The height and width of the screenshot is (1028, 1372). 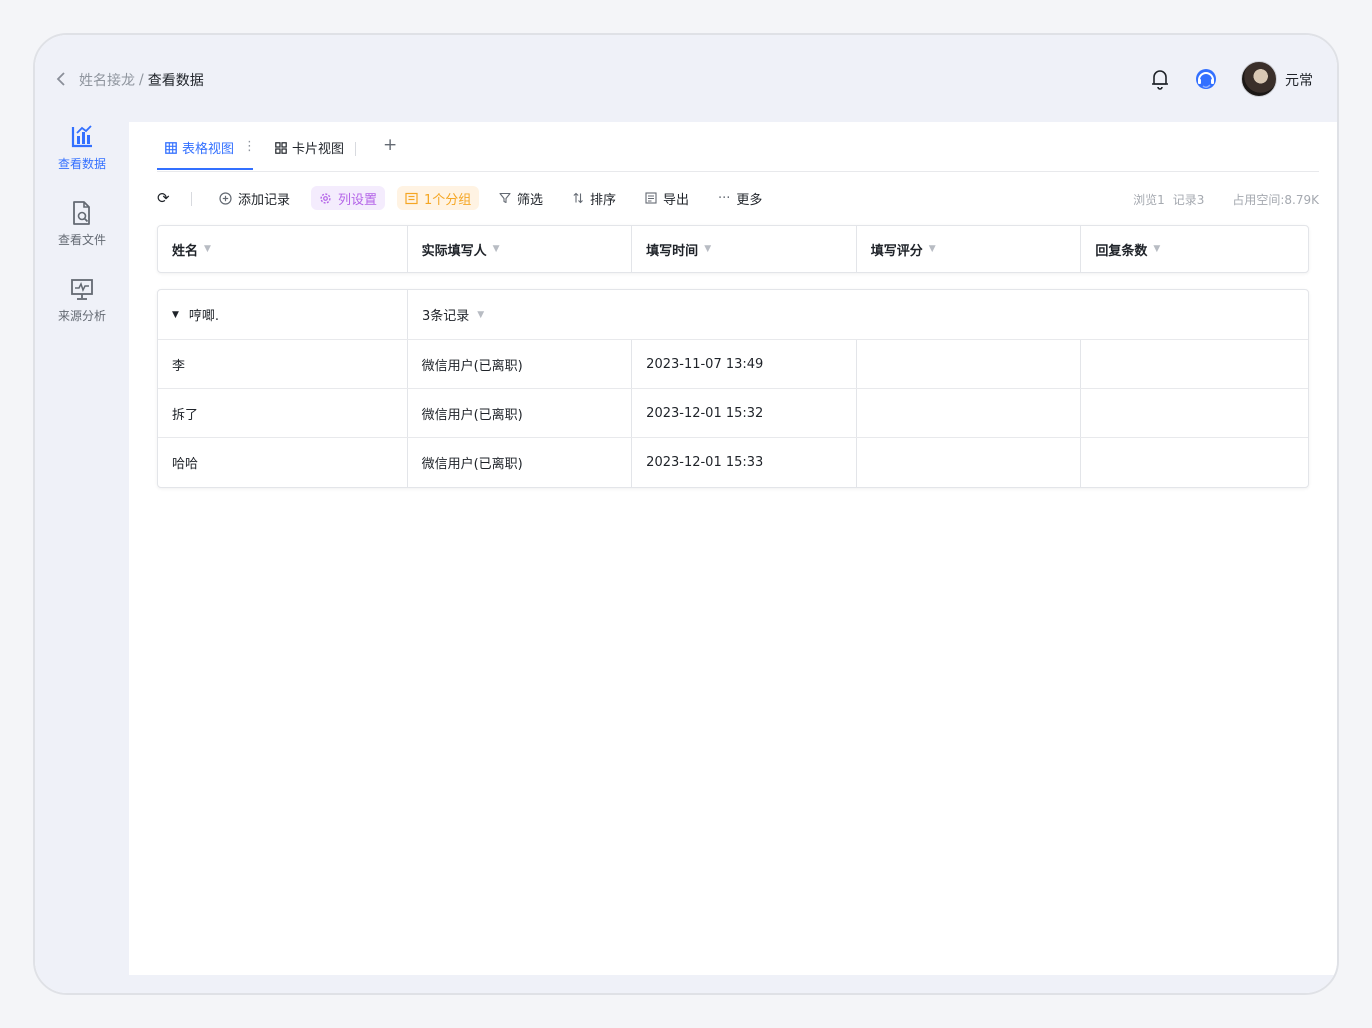 What do you see at coordinates (749, 200) in the screenshot?
I see `more-label: 更多` at bounding box center [749, 200].